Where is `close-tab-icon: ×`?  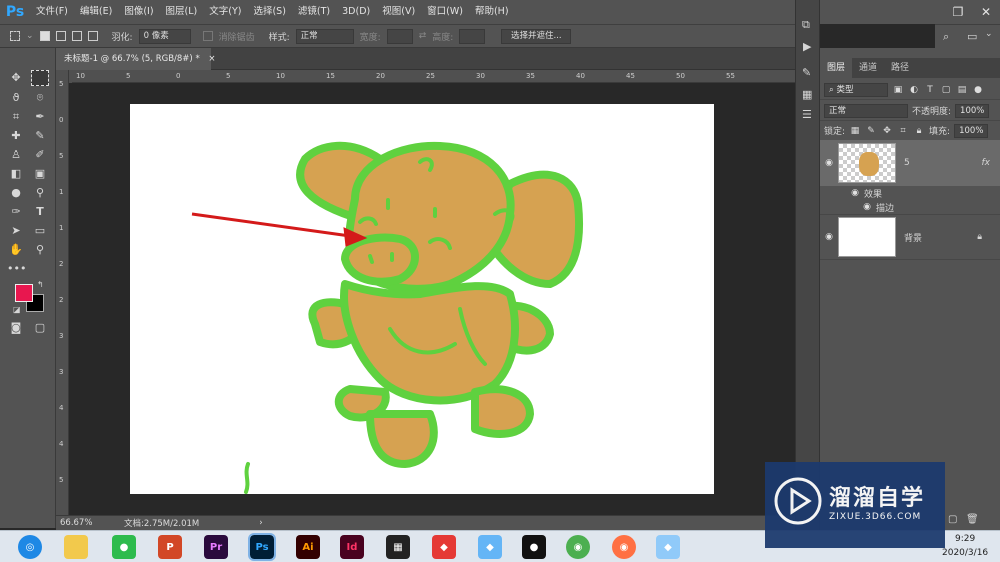
close-tab-icon: × is located at coordinates (211, 59).